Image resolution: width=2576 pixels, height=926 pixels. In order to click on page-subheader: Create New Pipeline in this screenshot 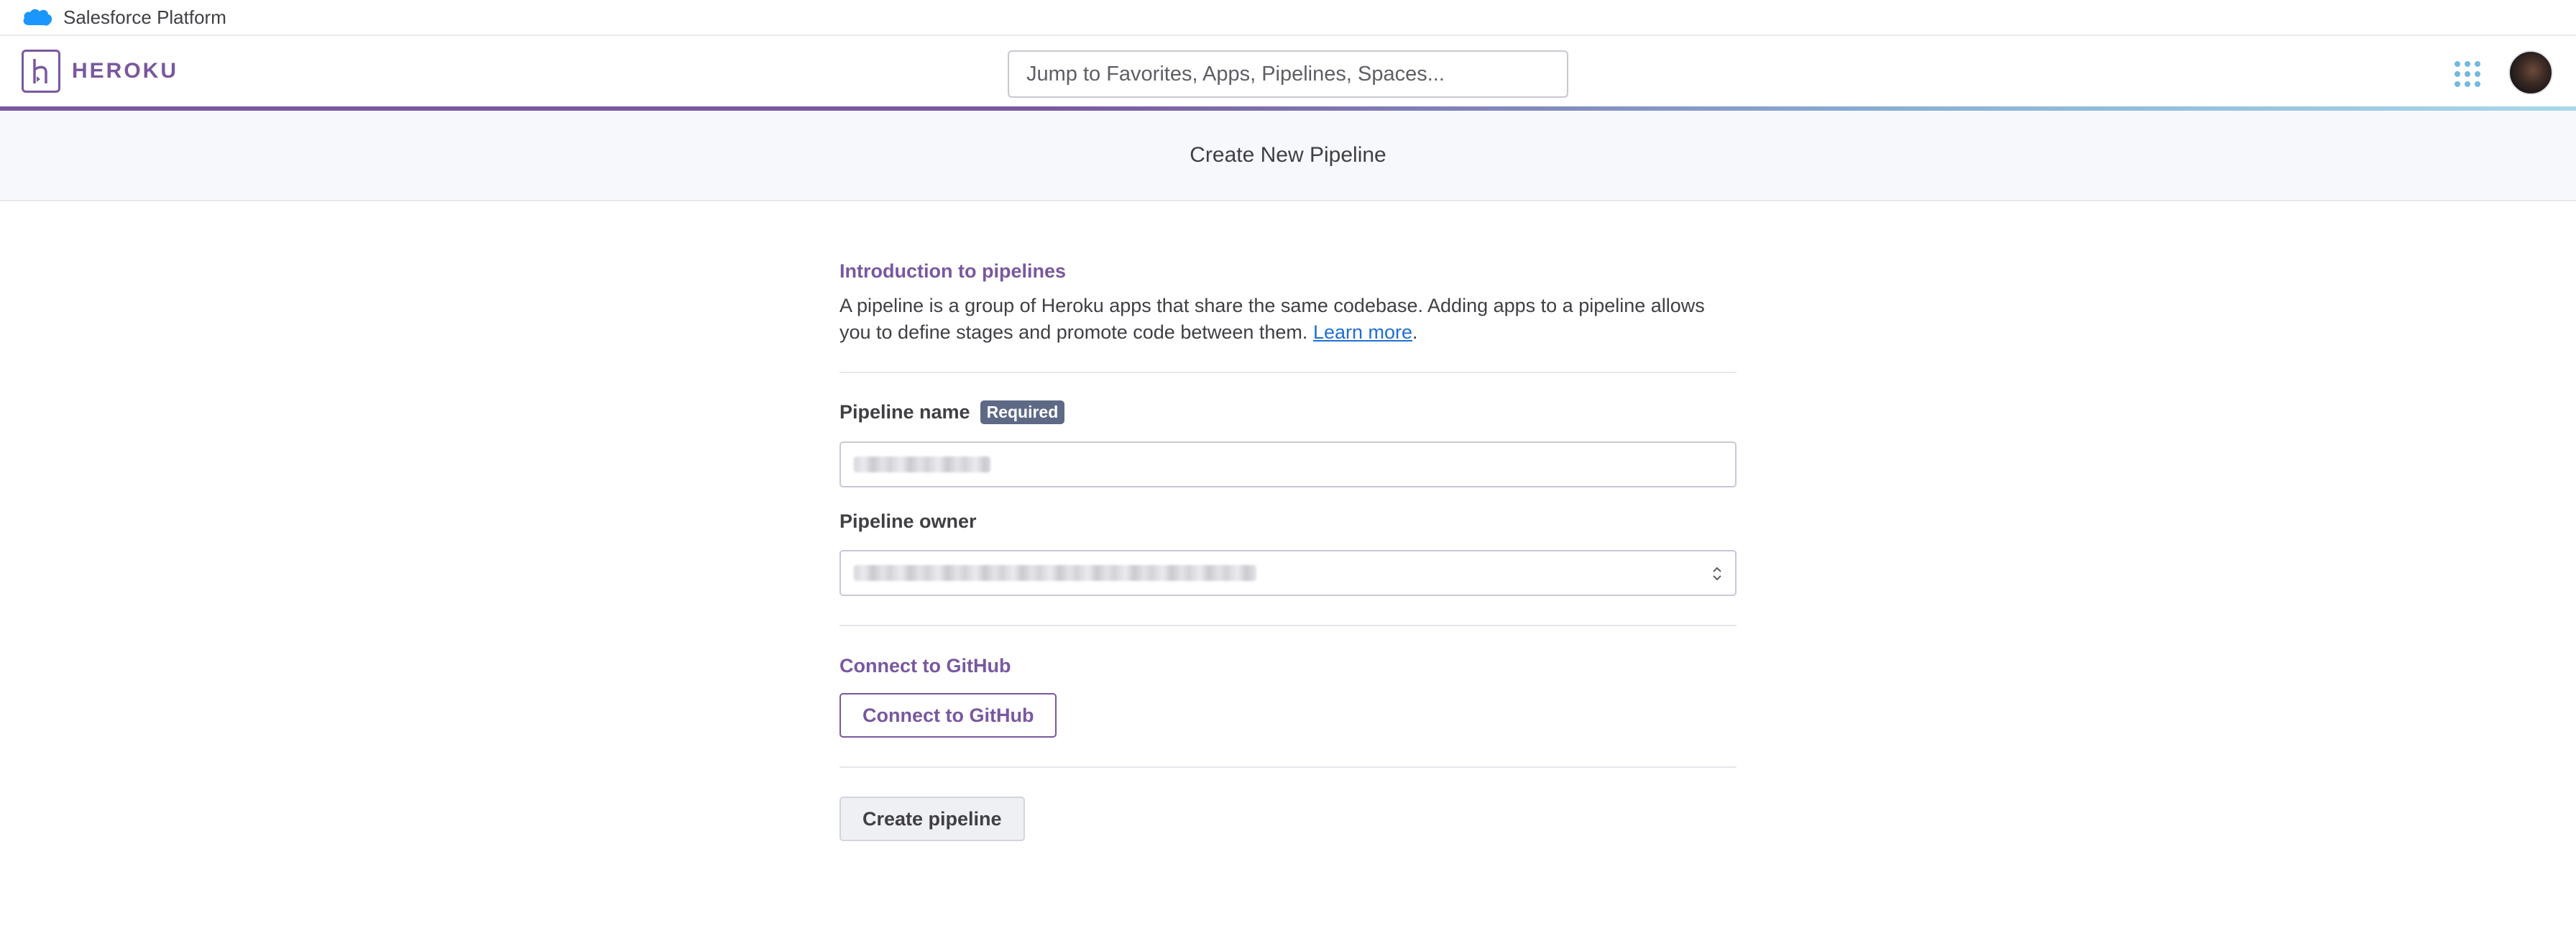, I will do `click(1288, 156)`.